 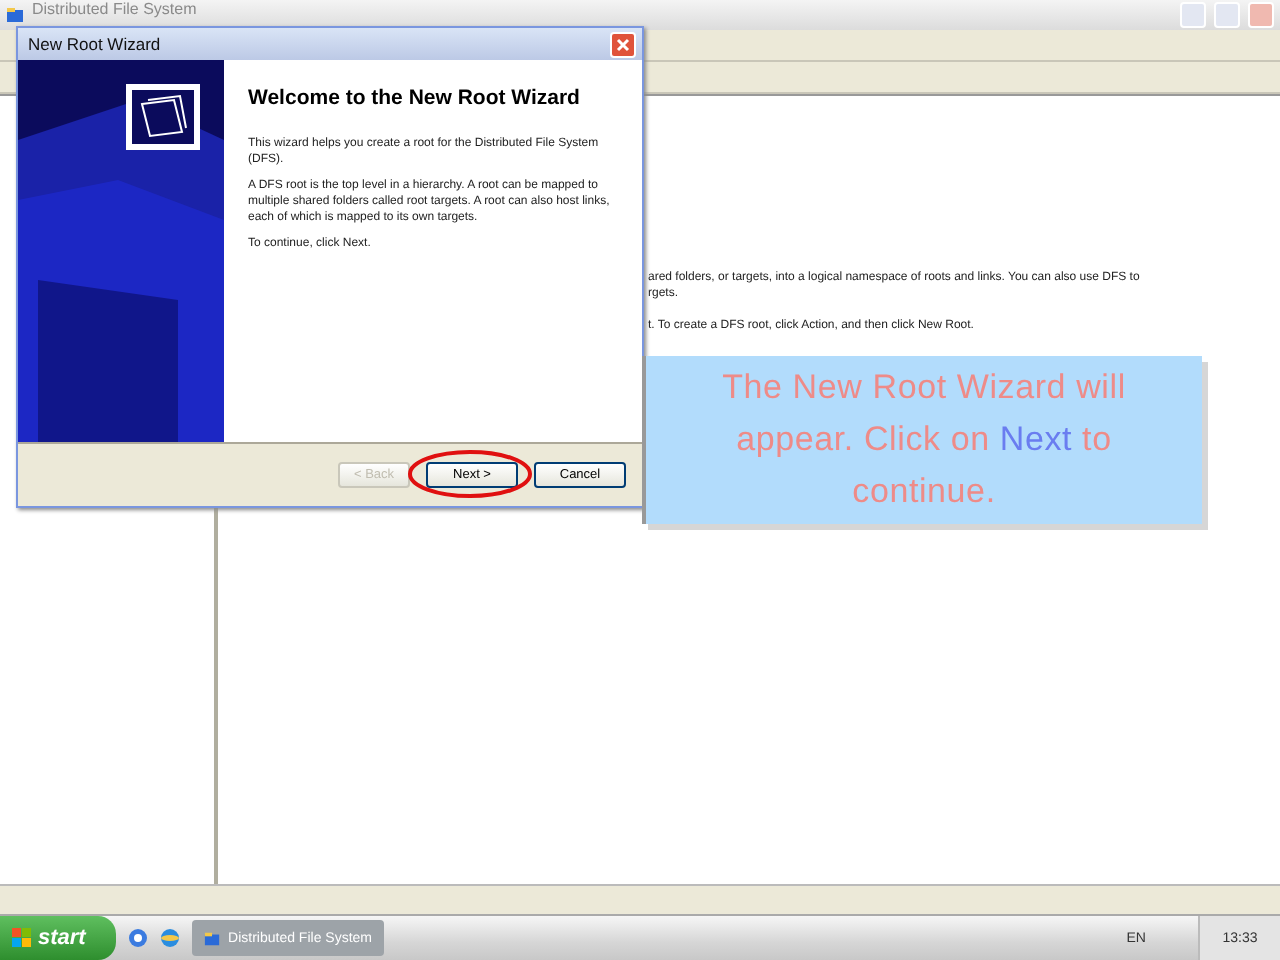 I want to click on callout-text: The New Root Wizard will appear. Click on Next to continue., so click(x=924, y=440).